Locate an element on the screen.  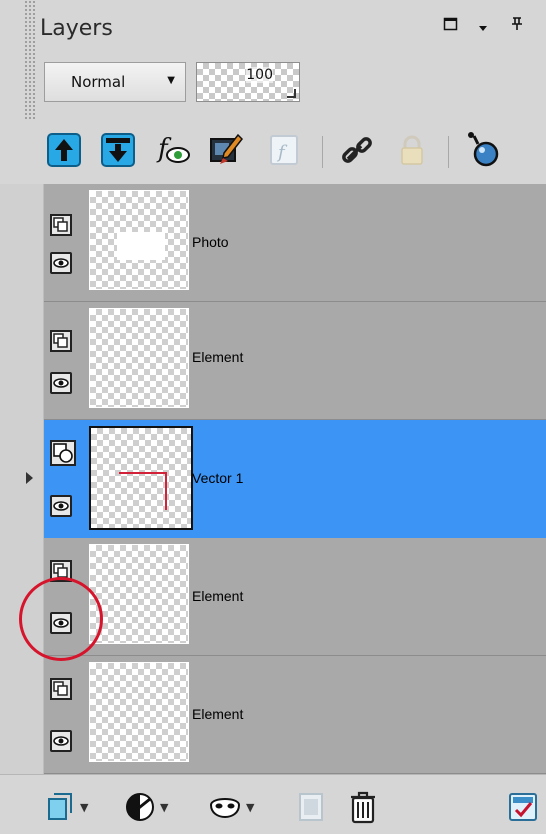
delete-icon is located at coordinates (363, 807).